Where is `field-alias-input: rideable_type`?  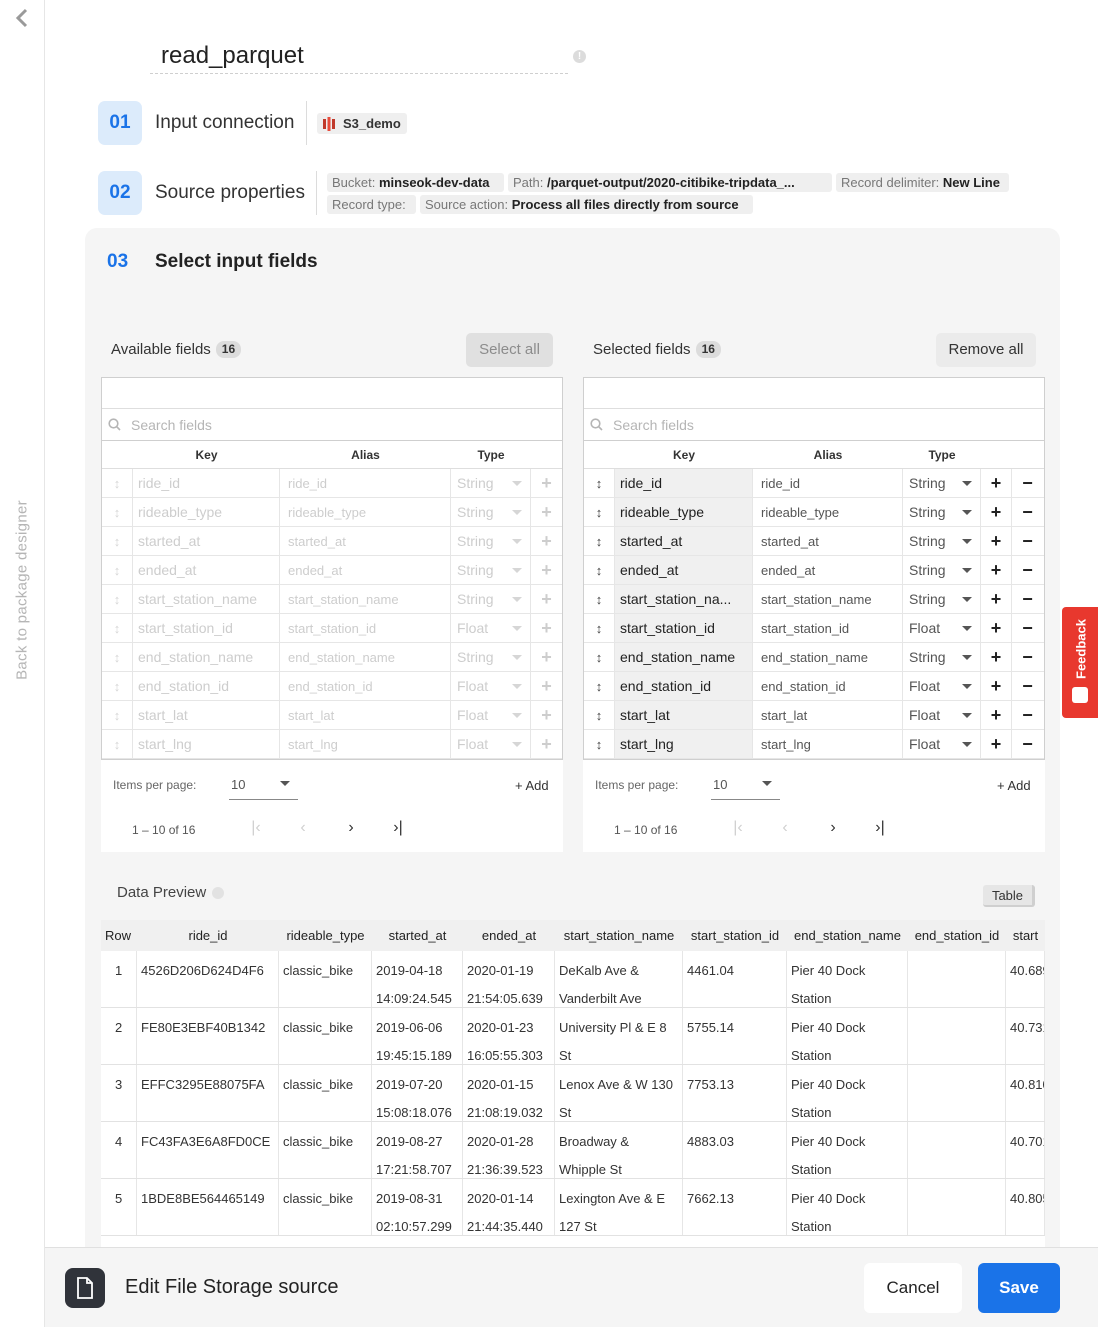
field-alias-input: rideable_type is located at coordinates (828, 512).